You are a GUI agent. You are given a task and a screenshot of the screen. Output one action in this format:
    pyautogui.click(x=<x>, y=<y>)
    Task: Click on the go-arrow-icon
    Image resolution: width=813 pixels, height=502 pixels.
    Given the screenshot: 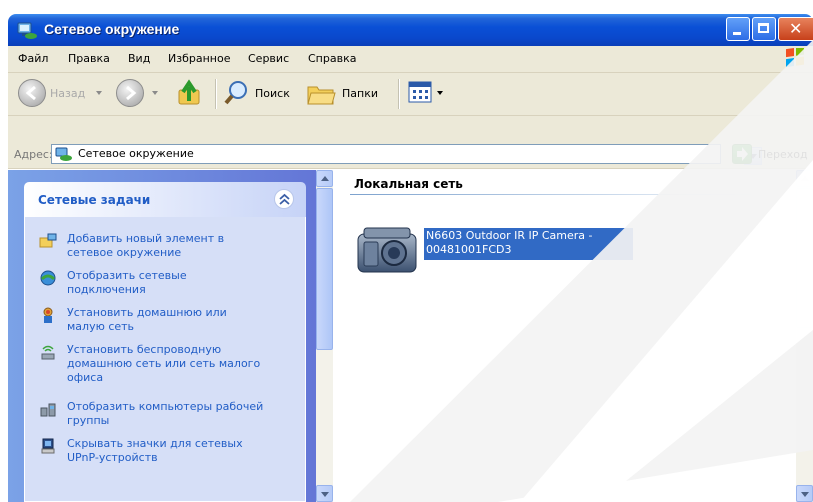 What is the action you would take?
    pyautogui.click(x=742, y=154)
    